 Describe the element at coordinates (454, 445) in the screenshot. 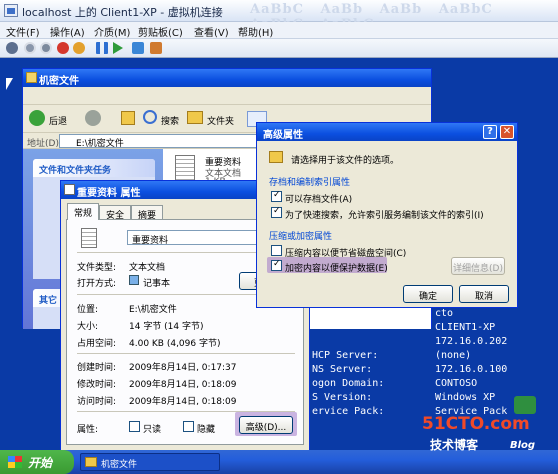

I see `watermark-sub: 技术博客` at that location.